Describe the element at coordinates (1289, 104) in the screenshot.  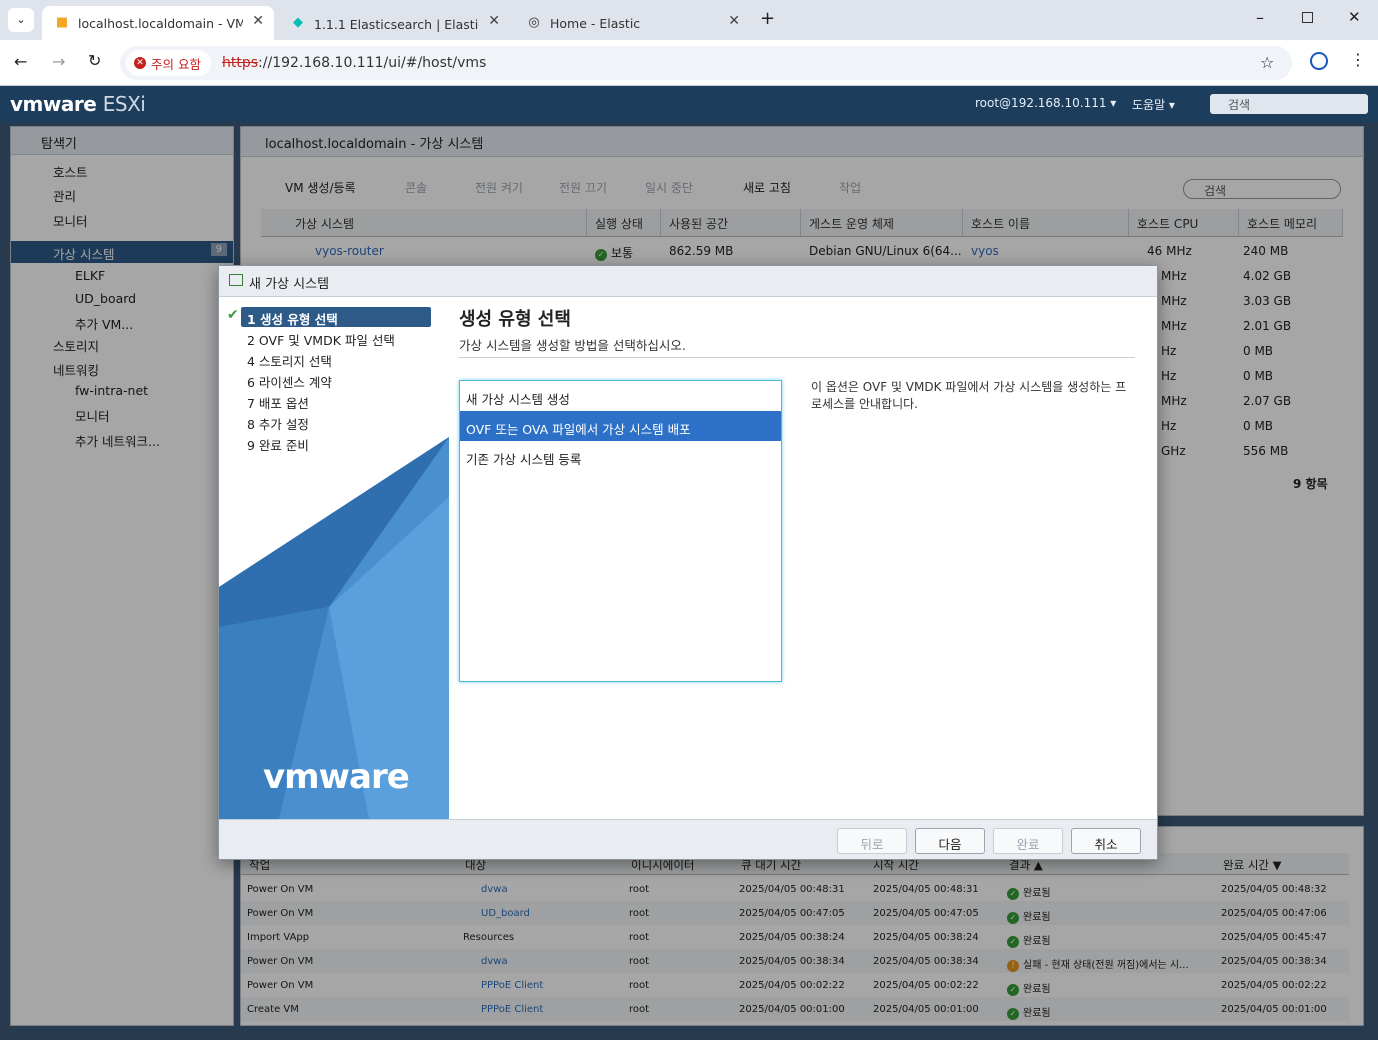
I see `header-search-input: 검색` at that location.